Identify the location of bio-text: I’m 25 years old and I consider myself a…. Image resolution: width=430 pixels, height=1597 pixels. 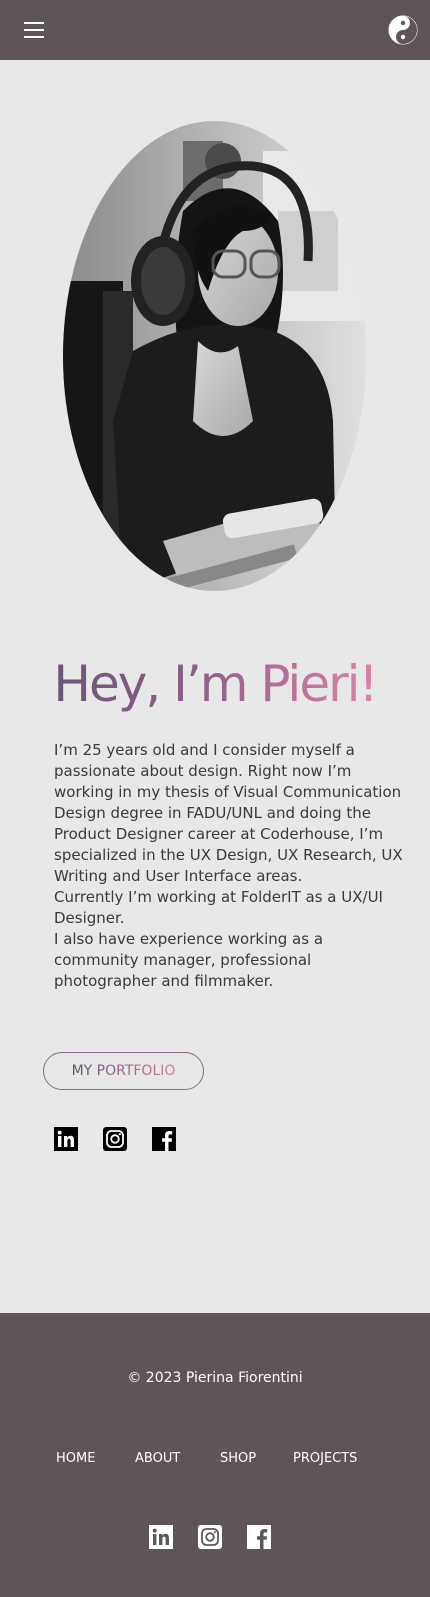
(229, 866).